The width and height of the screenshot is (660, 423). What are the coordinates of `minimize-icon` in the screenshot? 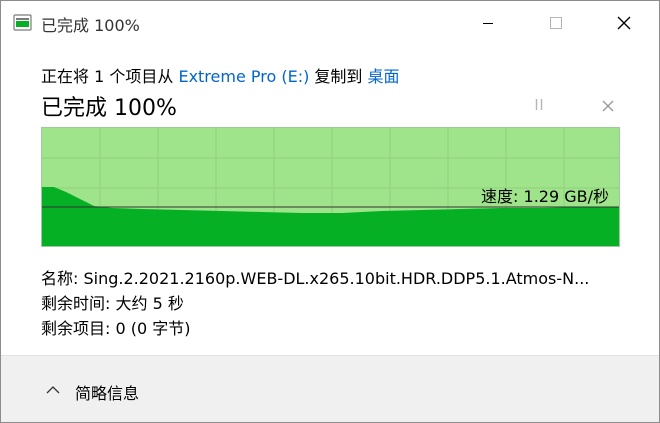 It's located at (488, 23).